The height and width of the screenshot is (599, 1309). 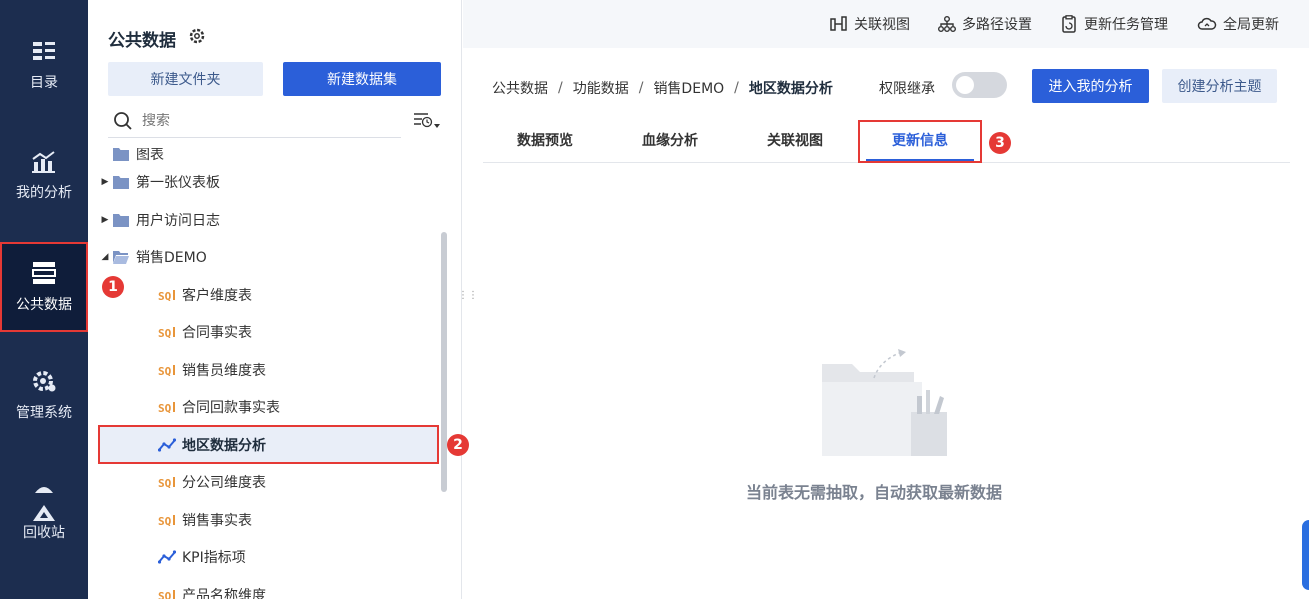 What do you see at coordinates (427, 123) in the screenshot?
I see `sort-filter-icon` at bounding box center [427, 123].